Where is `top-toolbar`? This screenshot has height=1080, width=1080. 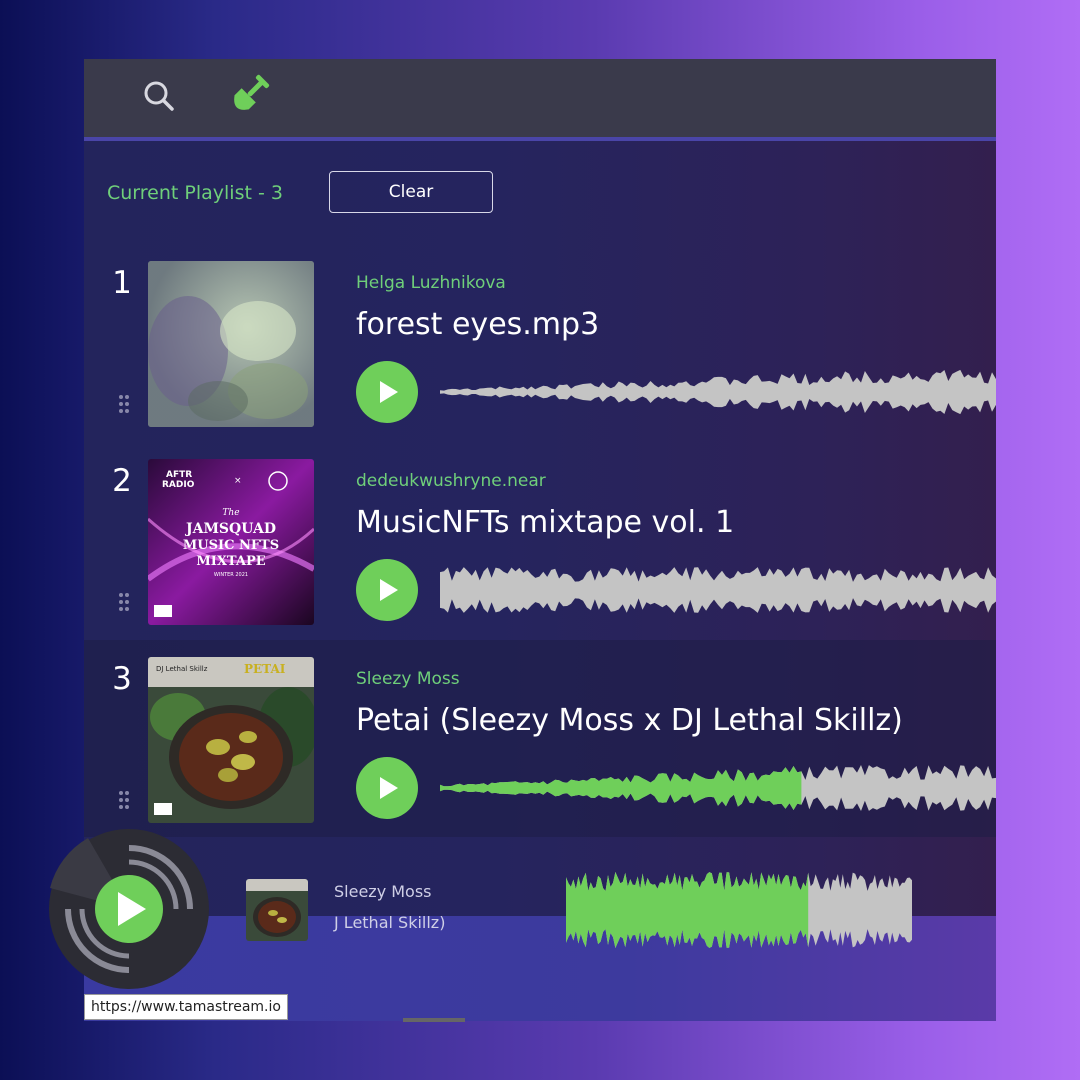
top-toolbar is located at coordinates (540, 100).